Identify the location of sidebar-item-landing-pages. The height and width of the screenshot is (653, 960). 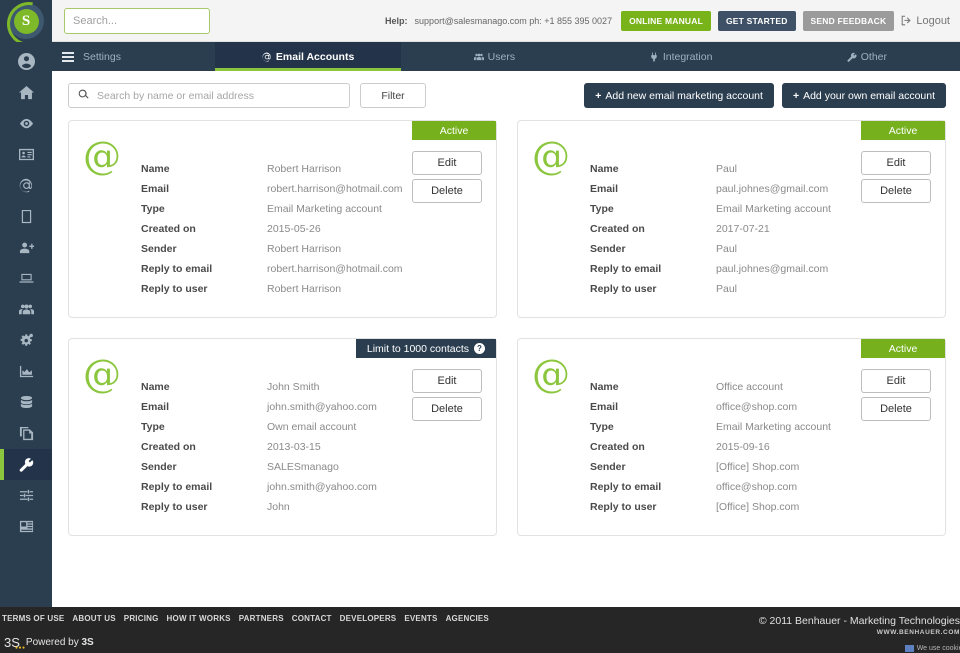
(26, 216).